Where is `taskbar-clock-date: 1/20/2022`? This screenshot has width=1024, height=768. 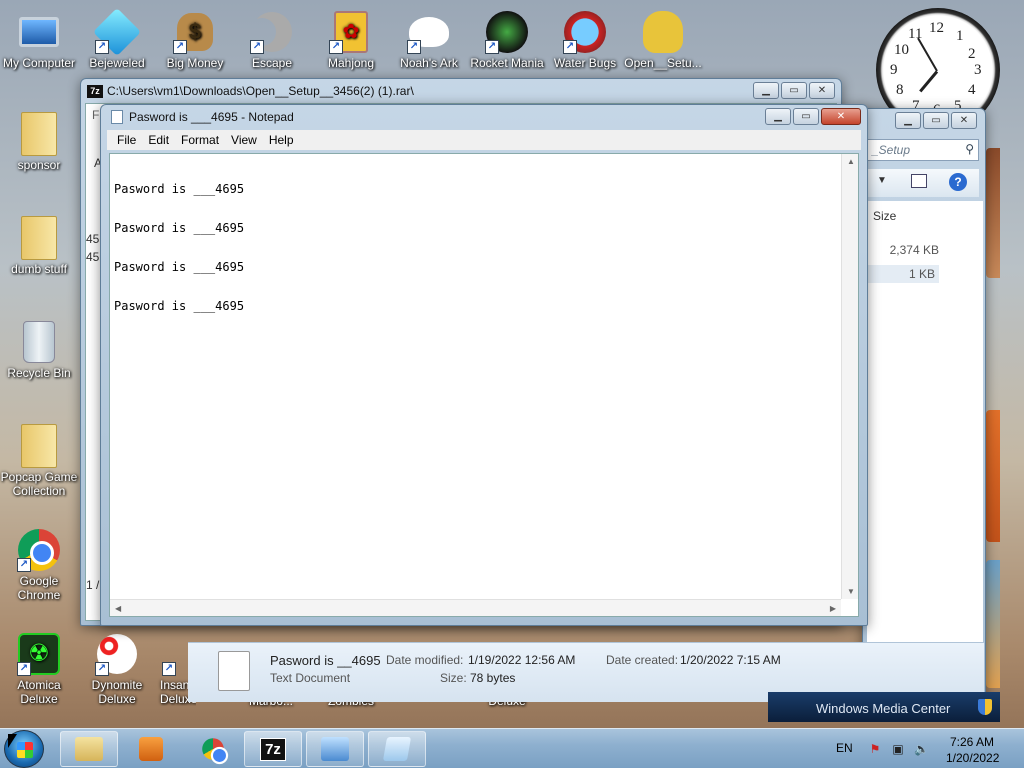 taskbar-clock-date: 1/20/2022 is located at coordinates (972, 758).